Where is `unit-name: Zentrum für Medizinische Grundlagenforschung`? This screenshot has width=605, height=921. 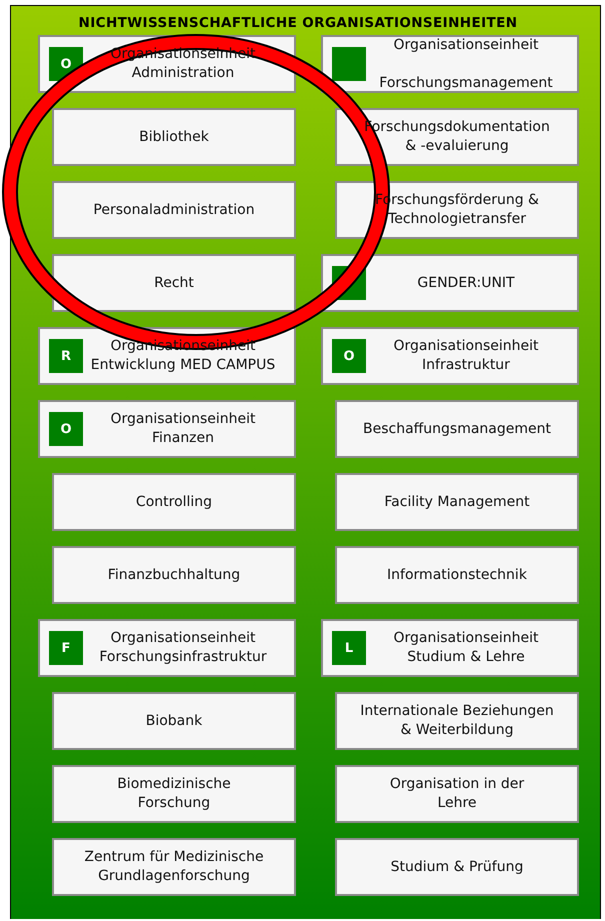 unit-name: Zentrum für Medizinische Grundlagenforschung is located at coordinates (174, 867).